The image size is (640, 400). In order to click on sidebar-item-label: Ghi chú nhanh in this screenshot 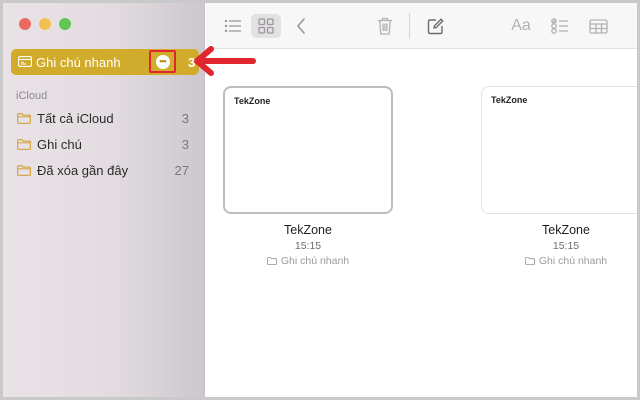, I will do `click(78, 62)`.